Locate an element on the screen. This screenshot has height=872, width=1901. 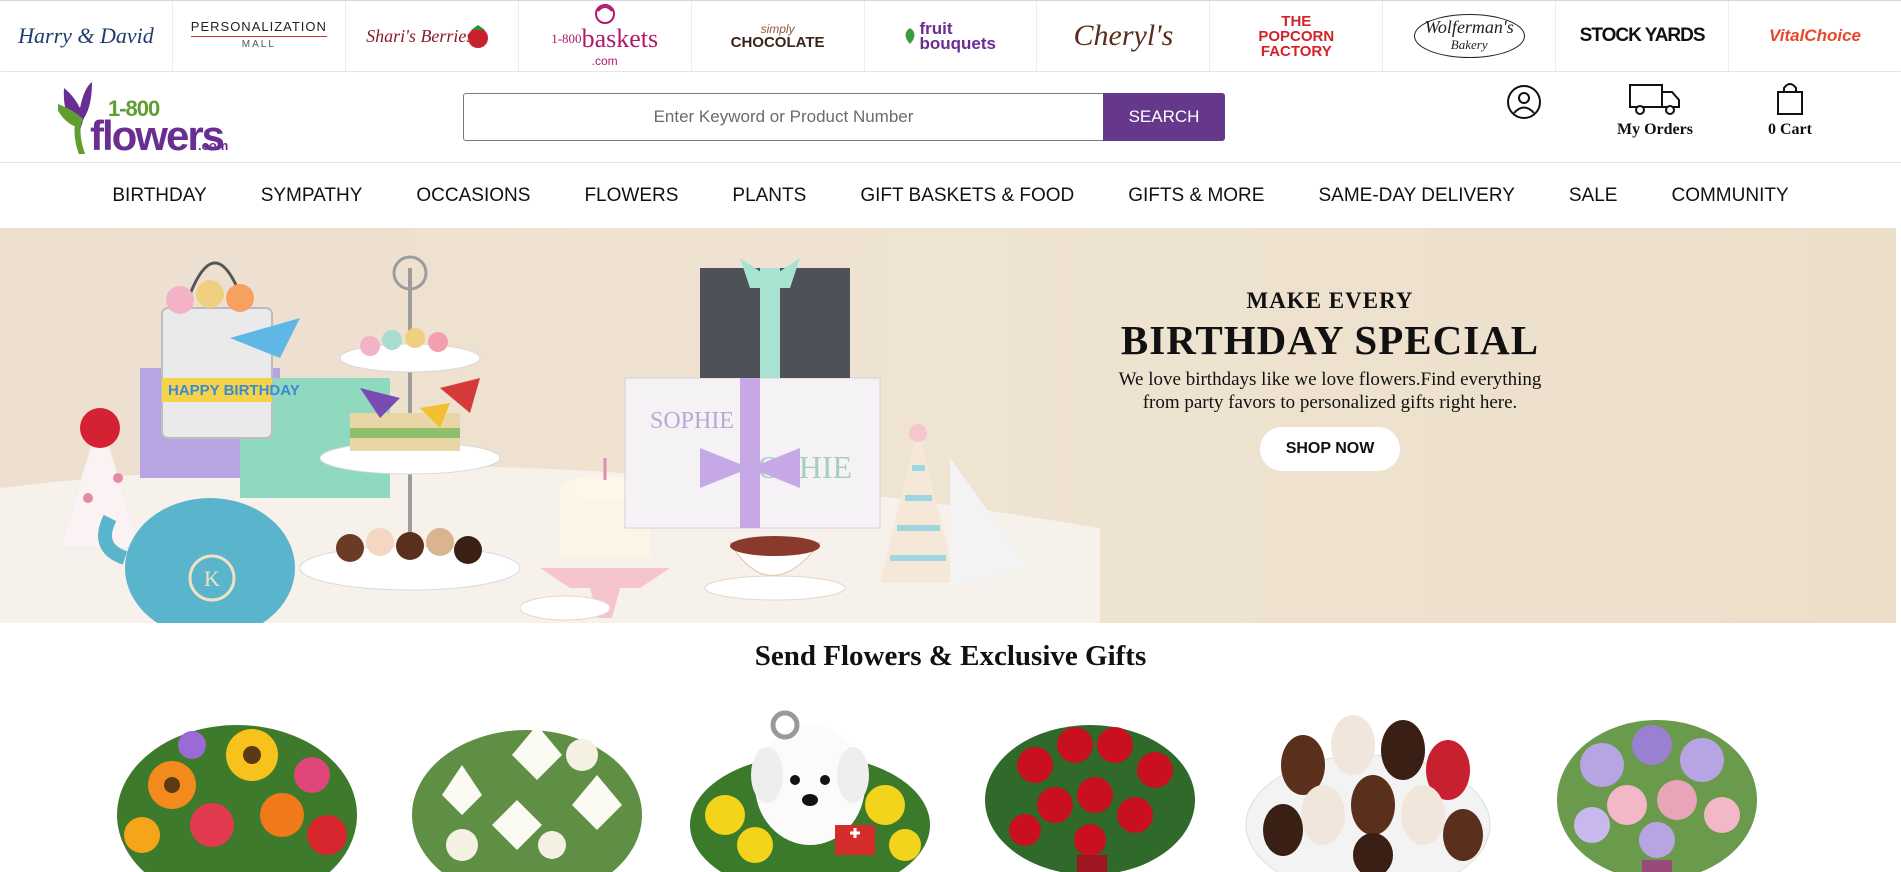
nav-flowers: FLOWERS is located at coordinates (631, 196).